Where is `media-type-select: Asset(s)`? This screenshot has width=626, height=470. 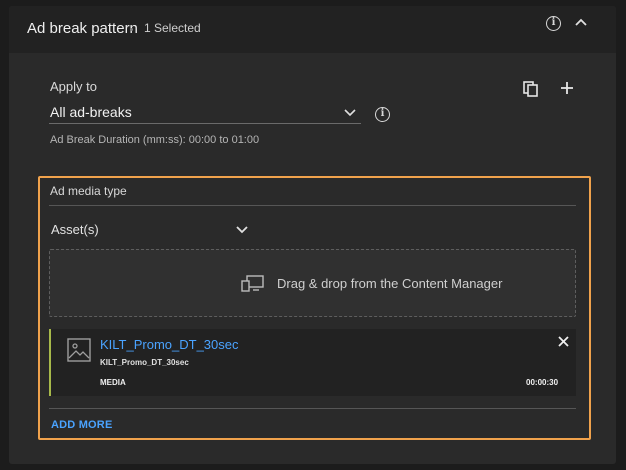
media-type-select: Asset(s) is located at coordinates (75, 229).